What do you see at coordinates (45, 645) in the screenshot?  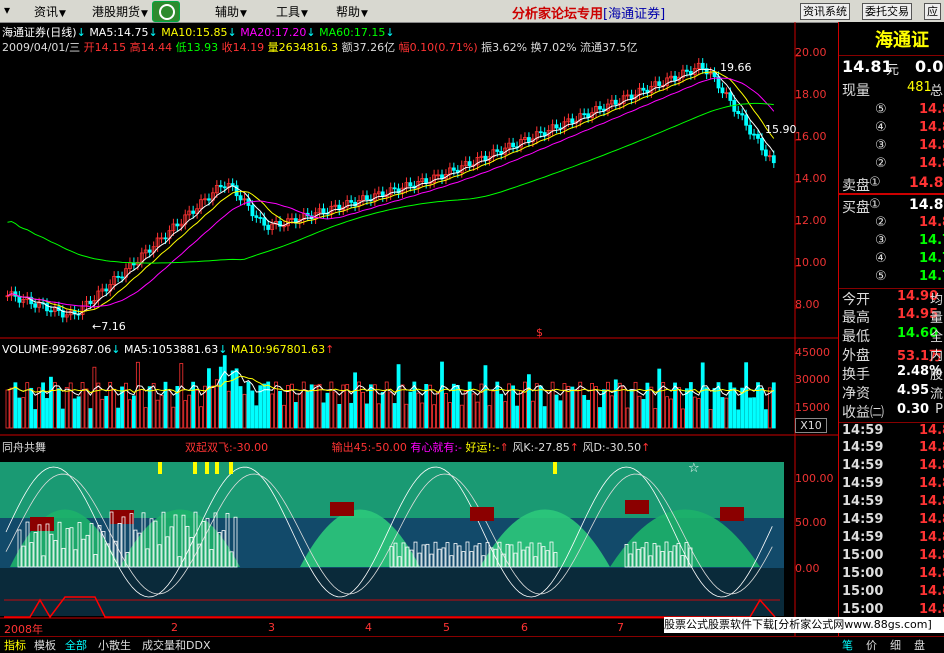 I see `tab-template: 模板` at bounding box center [45, 645].